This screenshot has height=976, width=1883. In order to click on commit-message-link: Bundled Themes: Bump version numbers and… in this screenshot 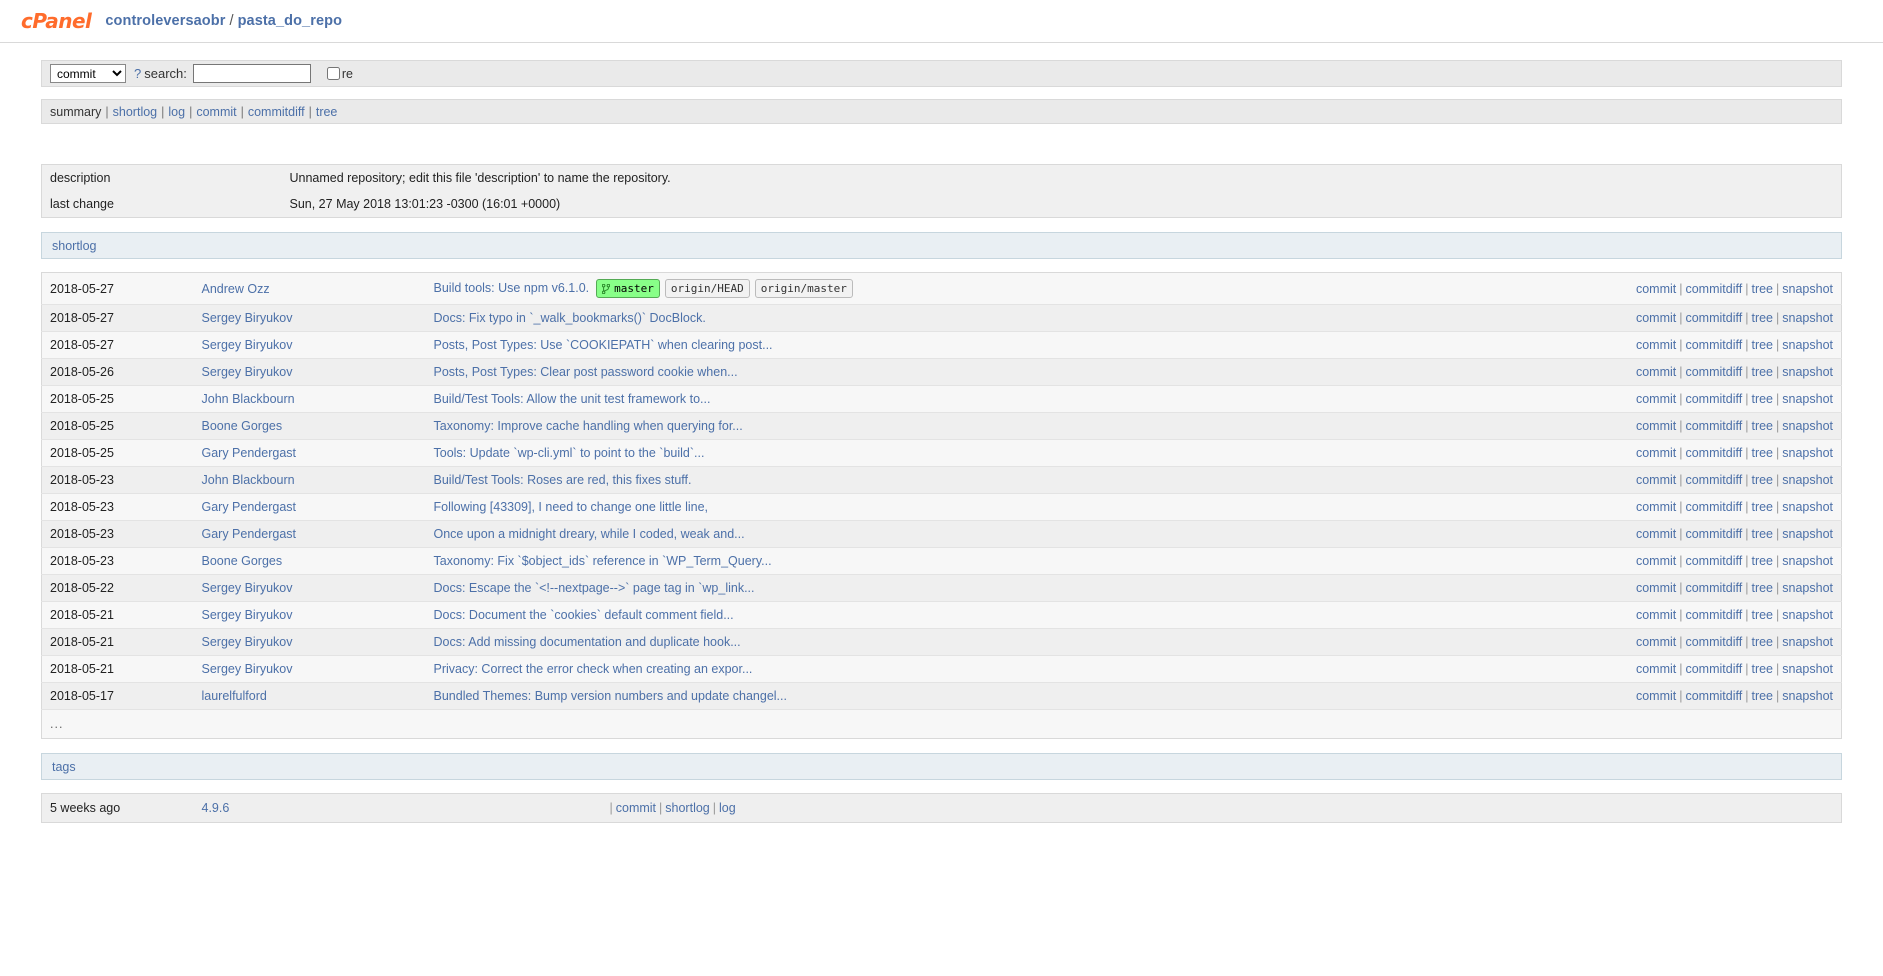, I will do `click(610, 696)`.